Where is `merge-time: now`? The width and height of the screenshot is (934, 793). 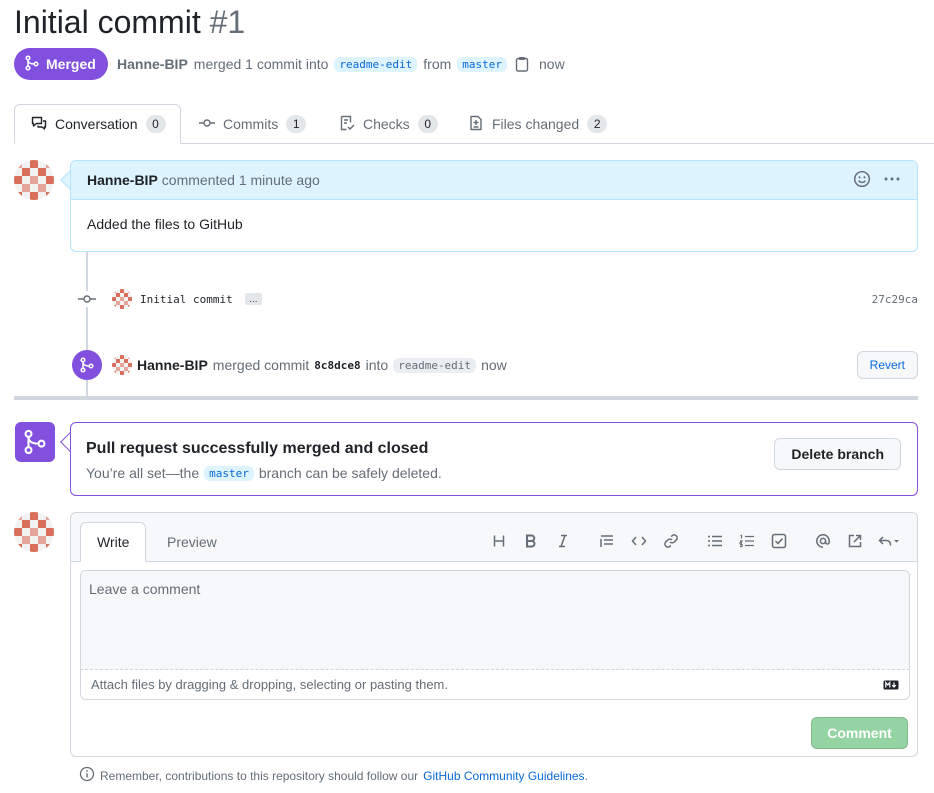
merge-time: now is located at coordinates (494, 365).